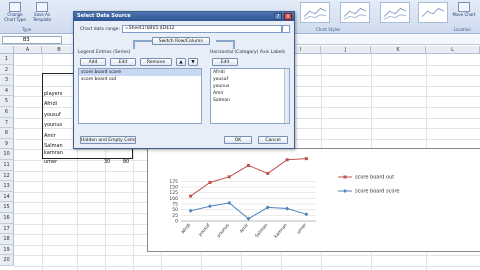 The image size is (480, 270). Describe the element at coordinates (53, 146) in the screenshot. I see `table-cell-name: Salman` at that location.